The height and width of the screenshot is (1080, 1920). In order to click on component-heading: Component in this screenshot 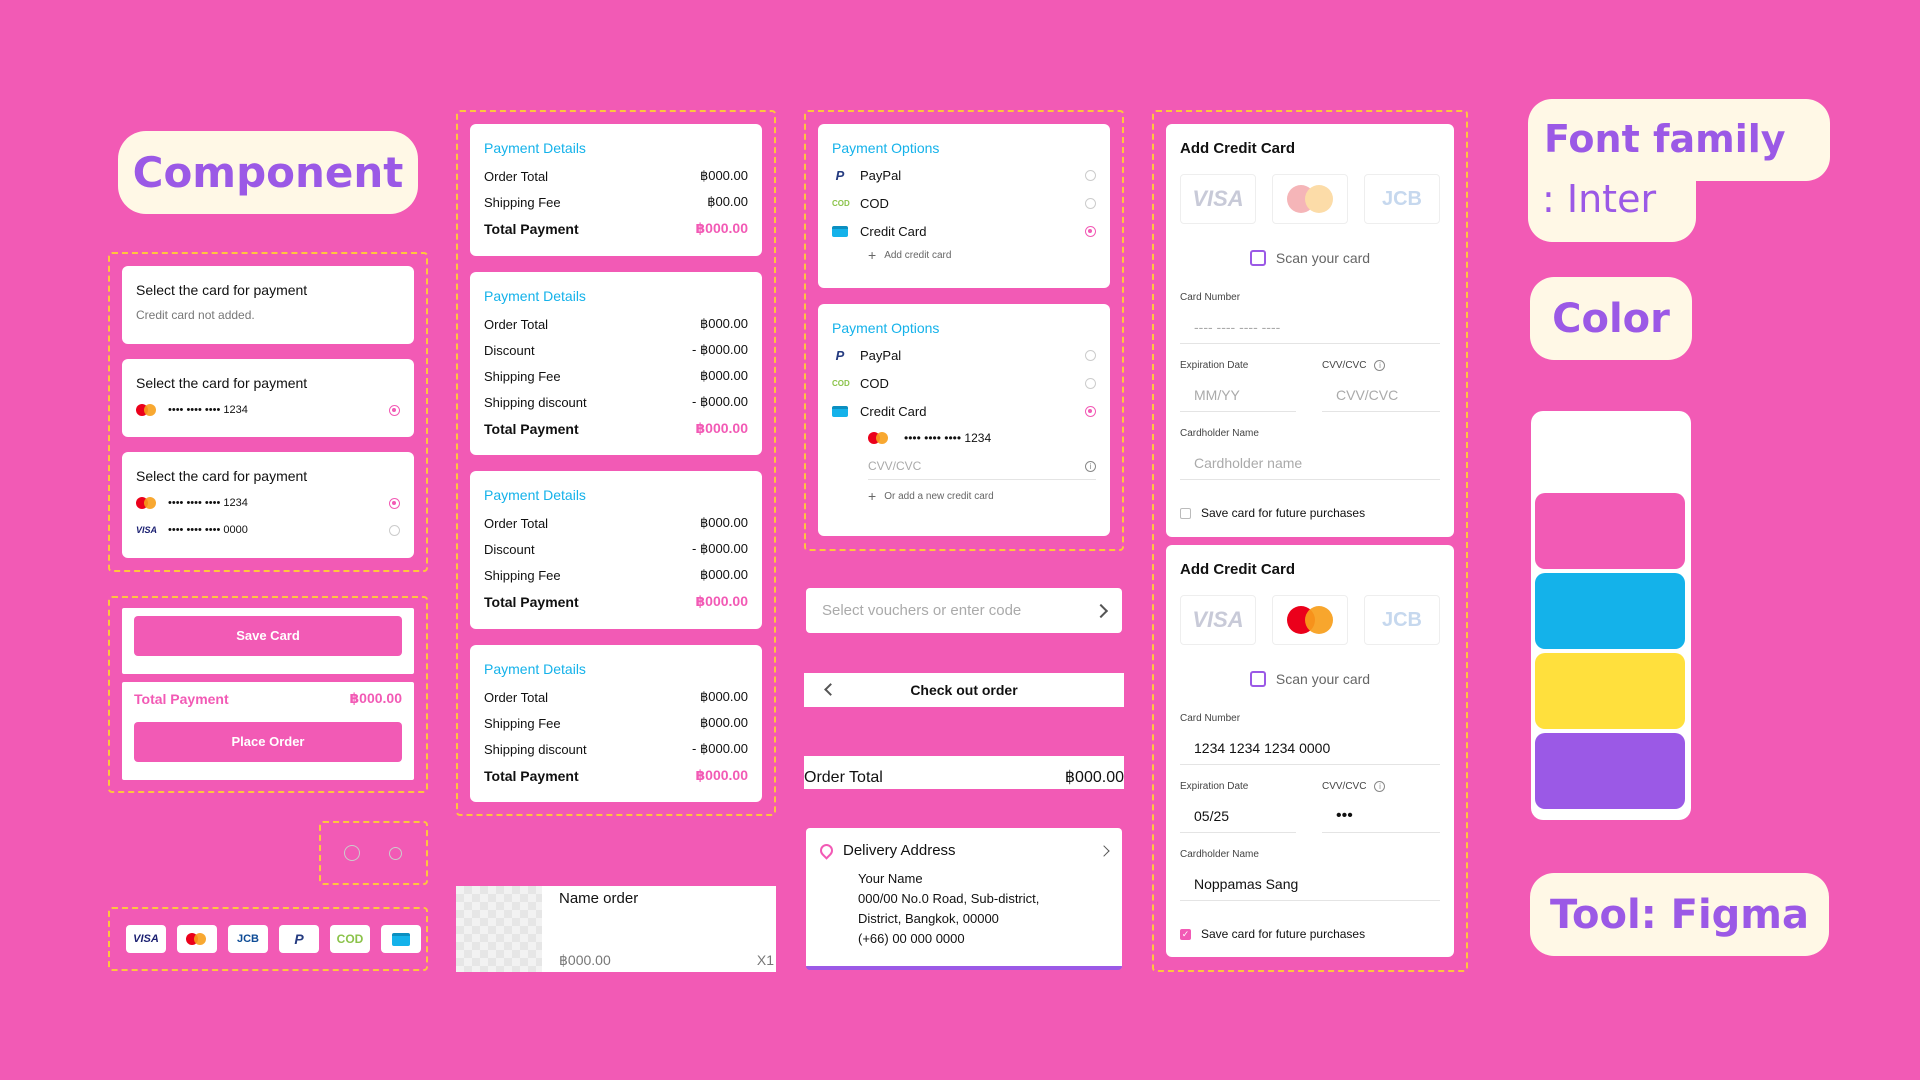, I will do `click(268, 172)`.